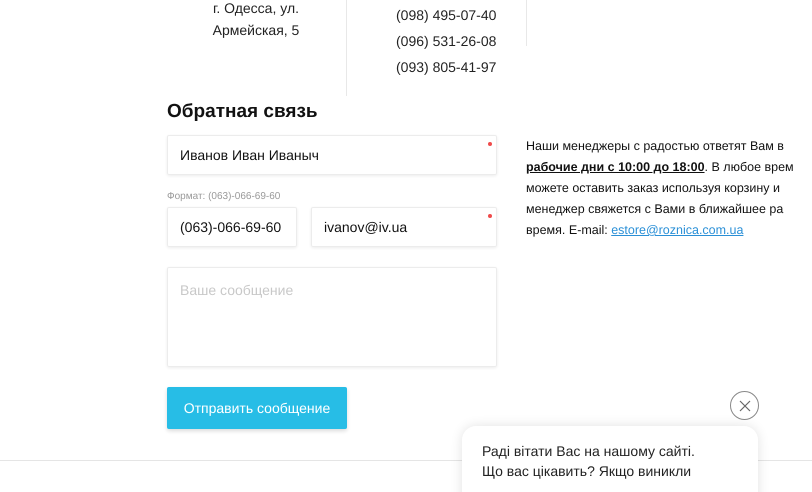  I want to click on phone-number: (098) 495-07-40, so click(446, 15).